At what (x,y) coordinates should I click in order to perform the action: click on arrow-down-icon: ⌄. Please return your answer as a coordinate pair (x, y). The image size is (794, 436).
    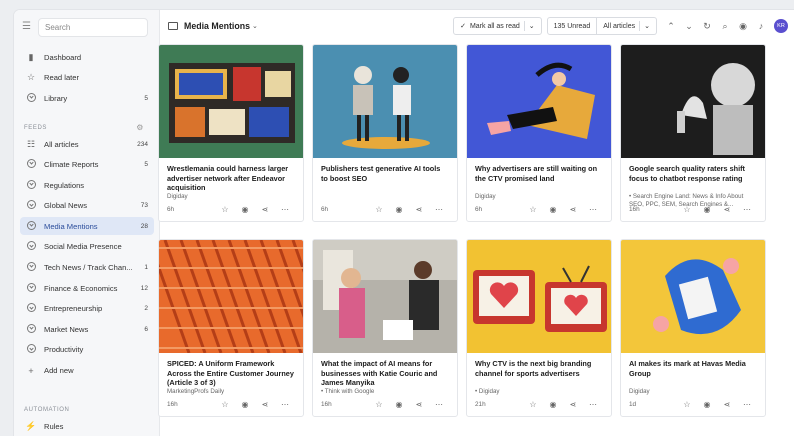
    Looking at the image, I should click on (689, 26).